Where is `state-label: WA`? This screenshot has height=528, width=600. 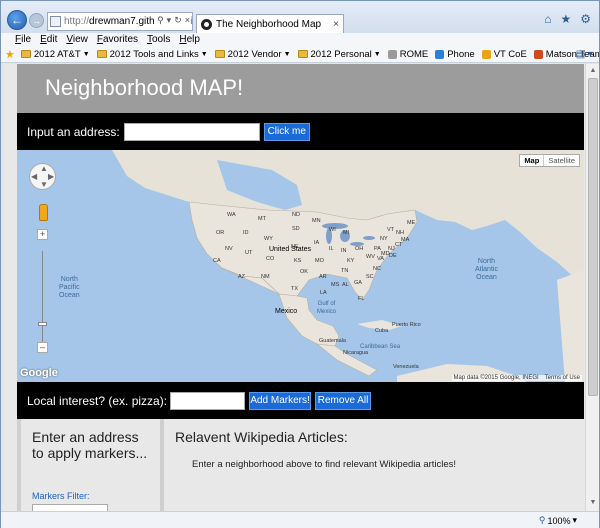 state-label: WA is located at coordinates (231, 215).